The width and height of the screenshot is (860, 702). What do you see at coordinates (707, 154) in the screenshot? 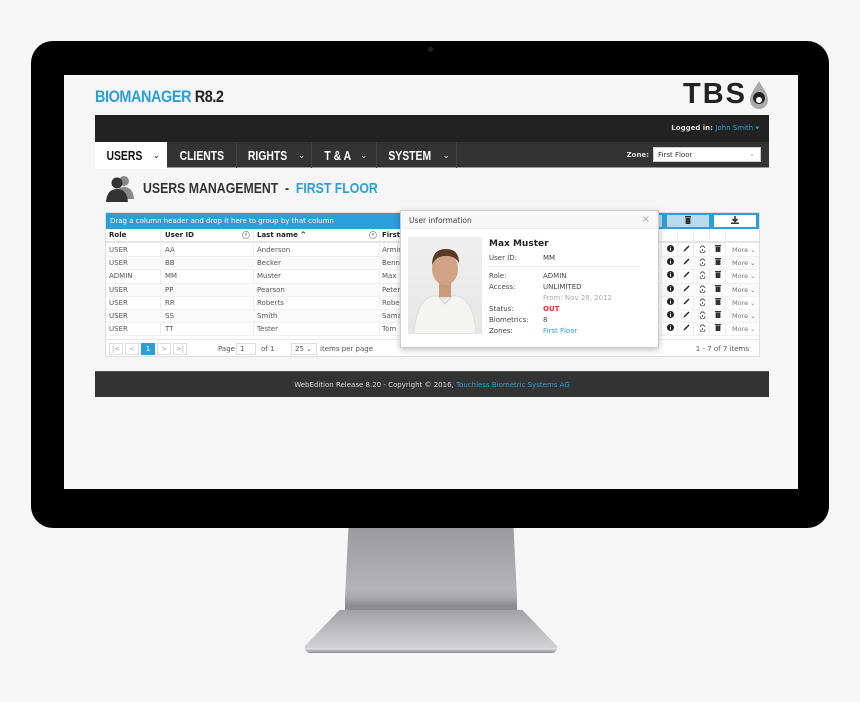
I see `zone-select: First Floor ⌄` at bounding box center [707, 154].